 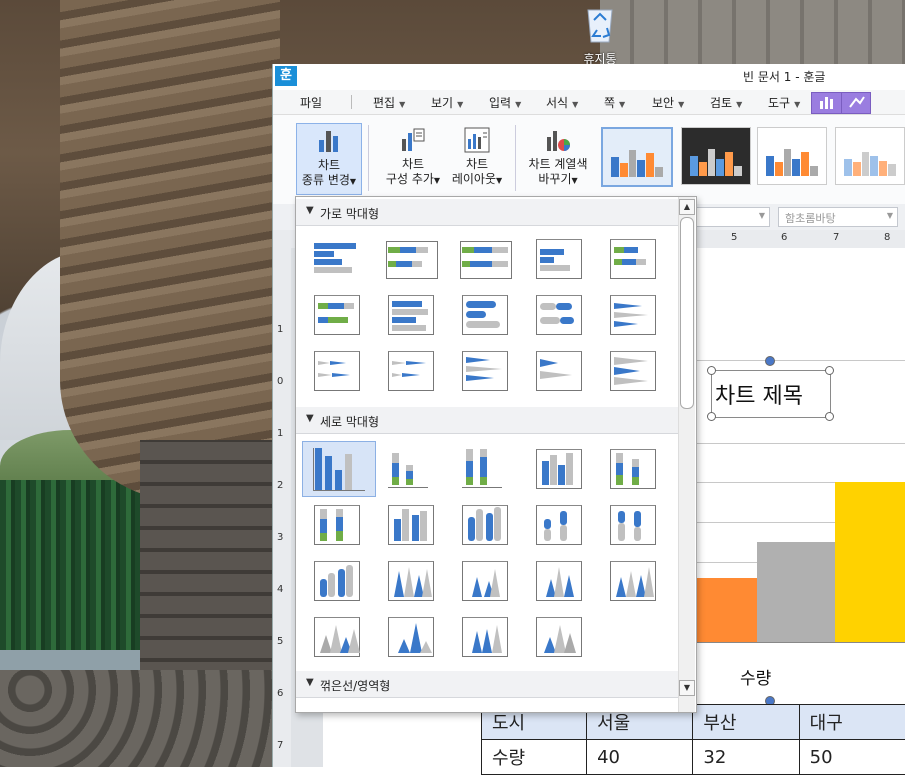 I want to click on menu-tools: 도구 ▼, so click(x=784, y=102).